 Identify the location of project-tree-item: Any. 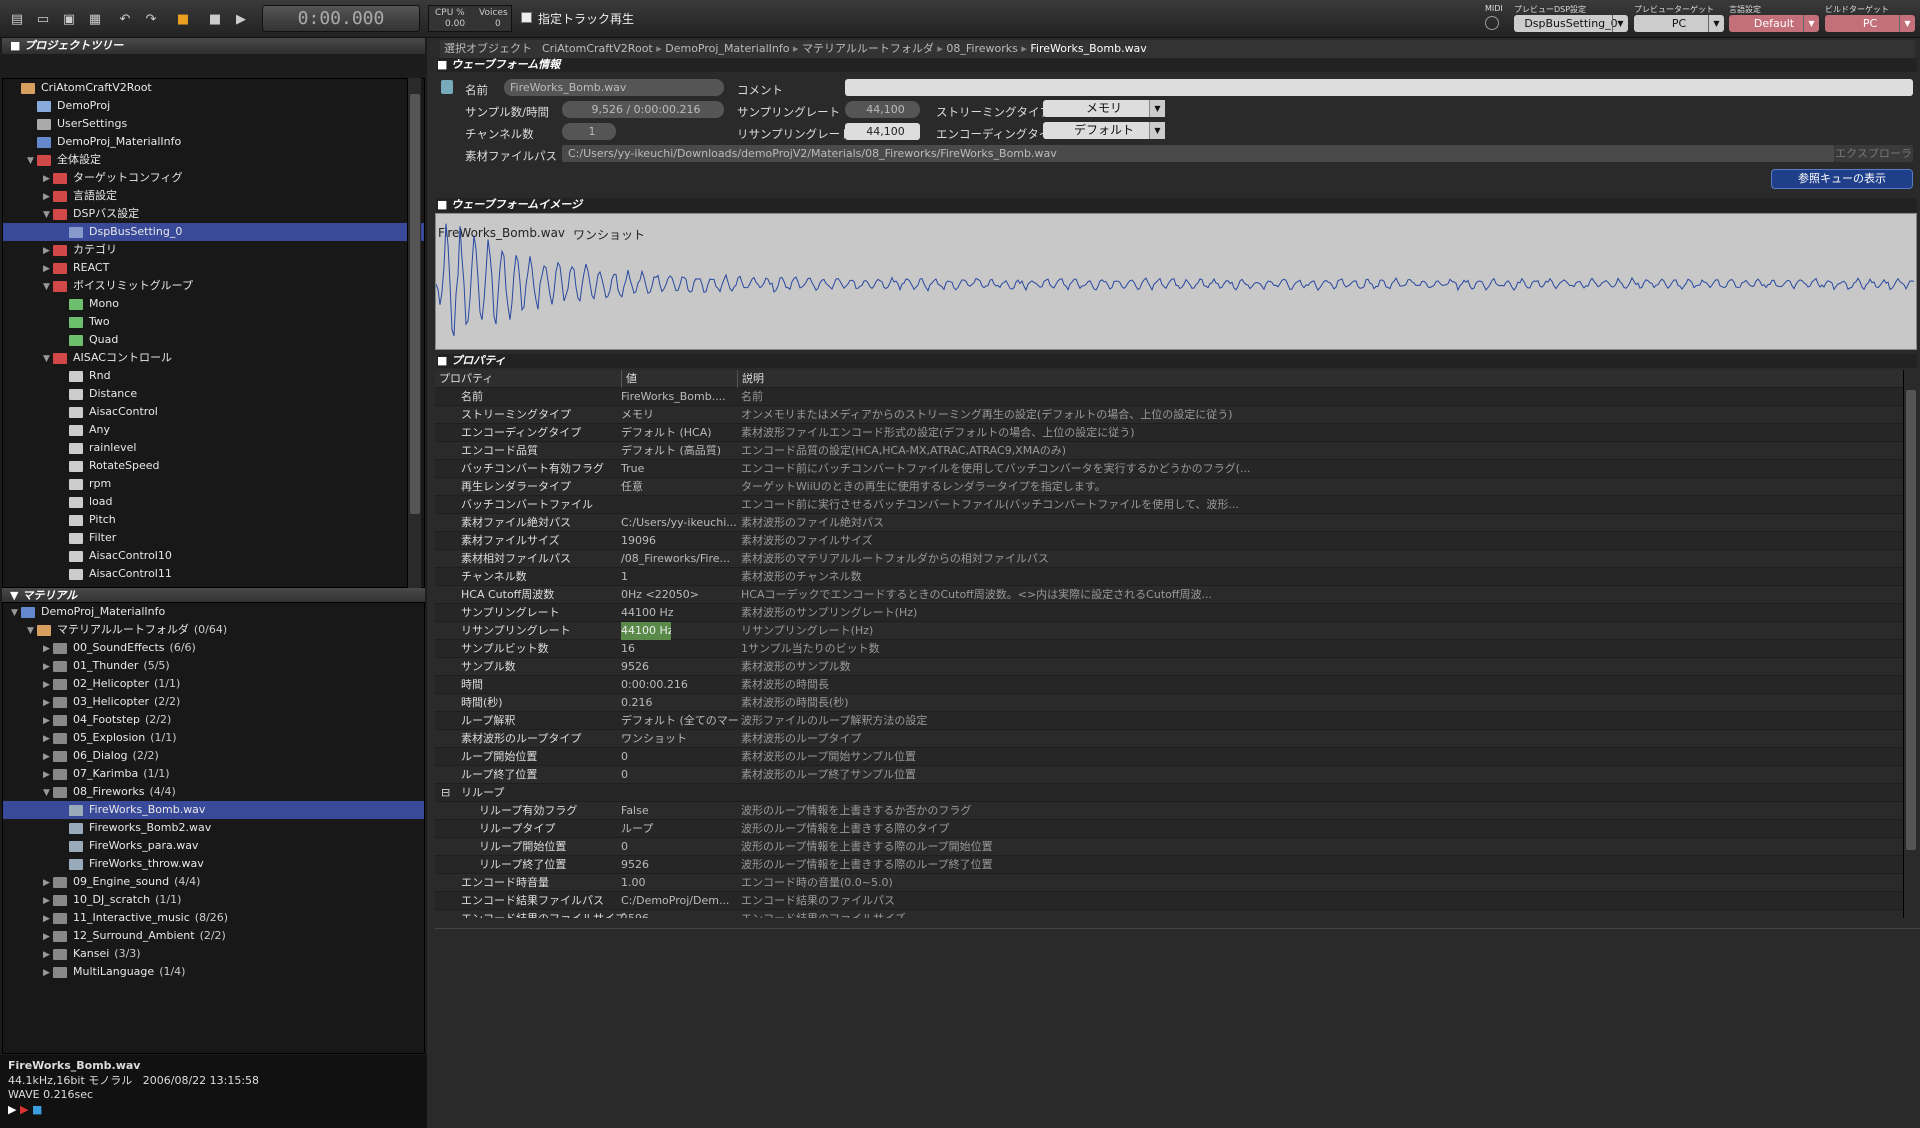
(213, 430).